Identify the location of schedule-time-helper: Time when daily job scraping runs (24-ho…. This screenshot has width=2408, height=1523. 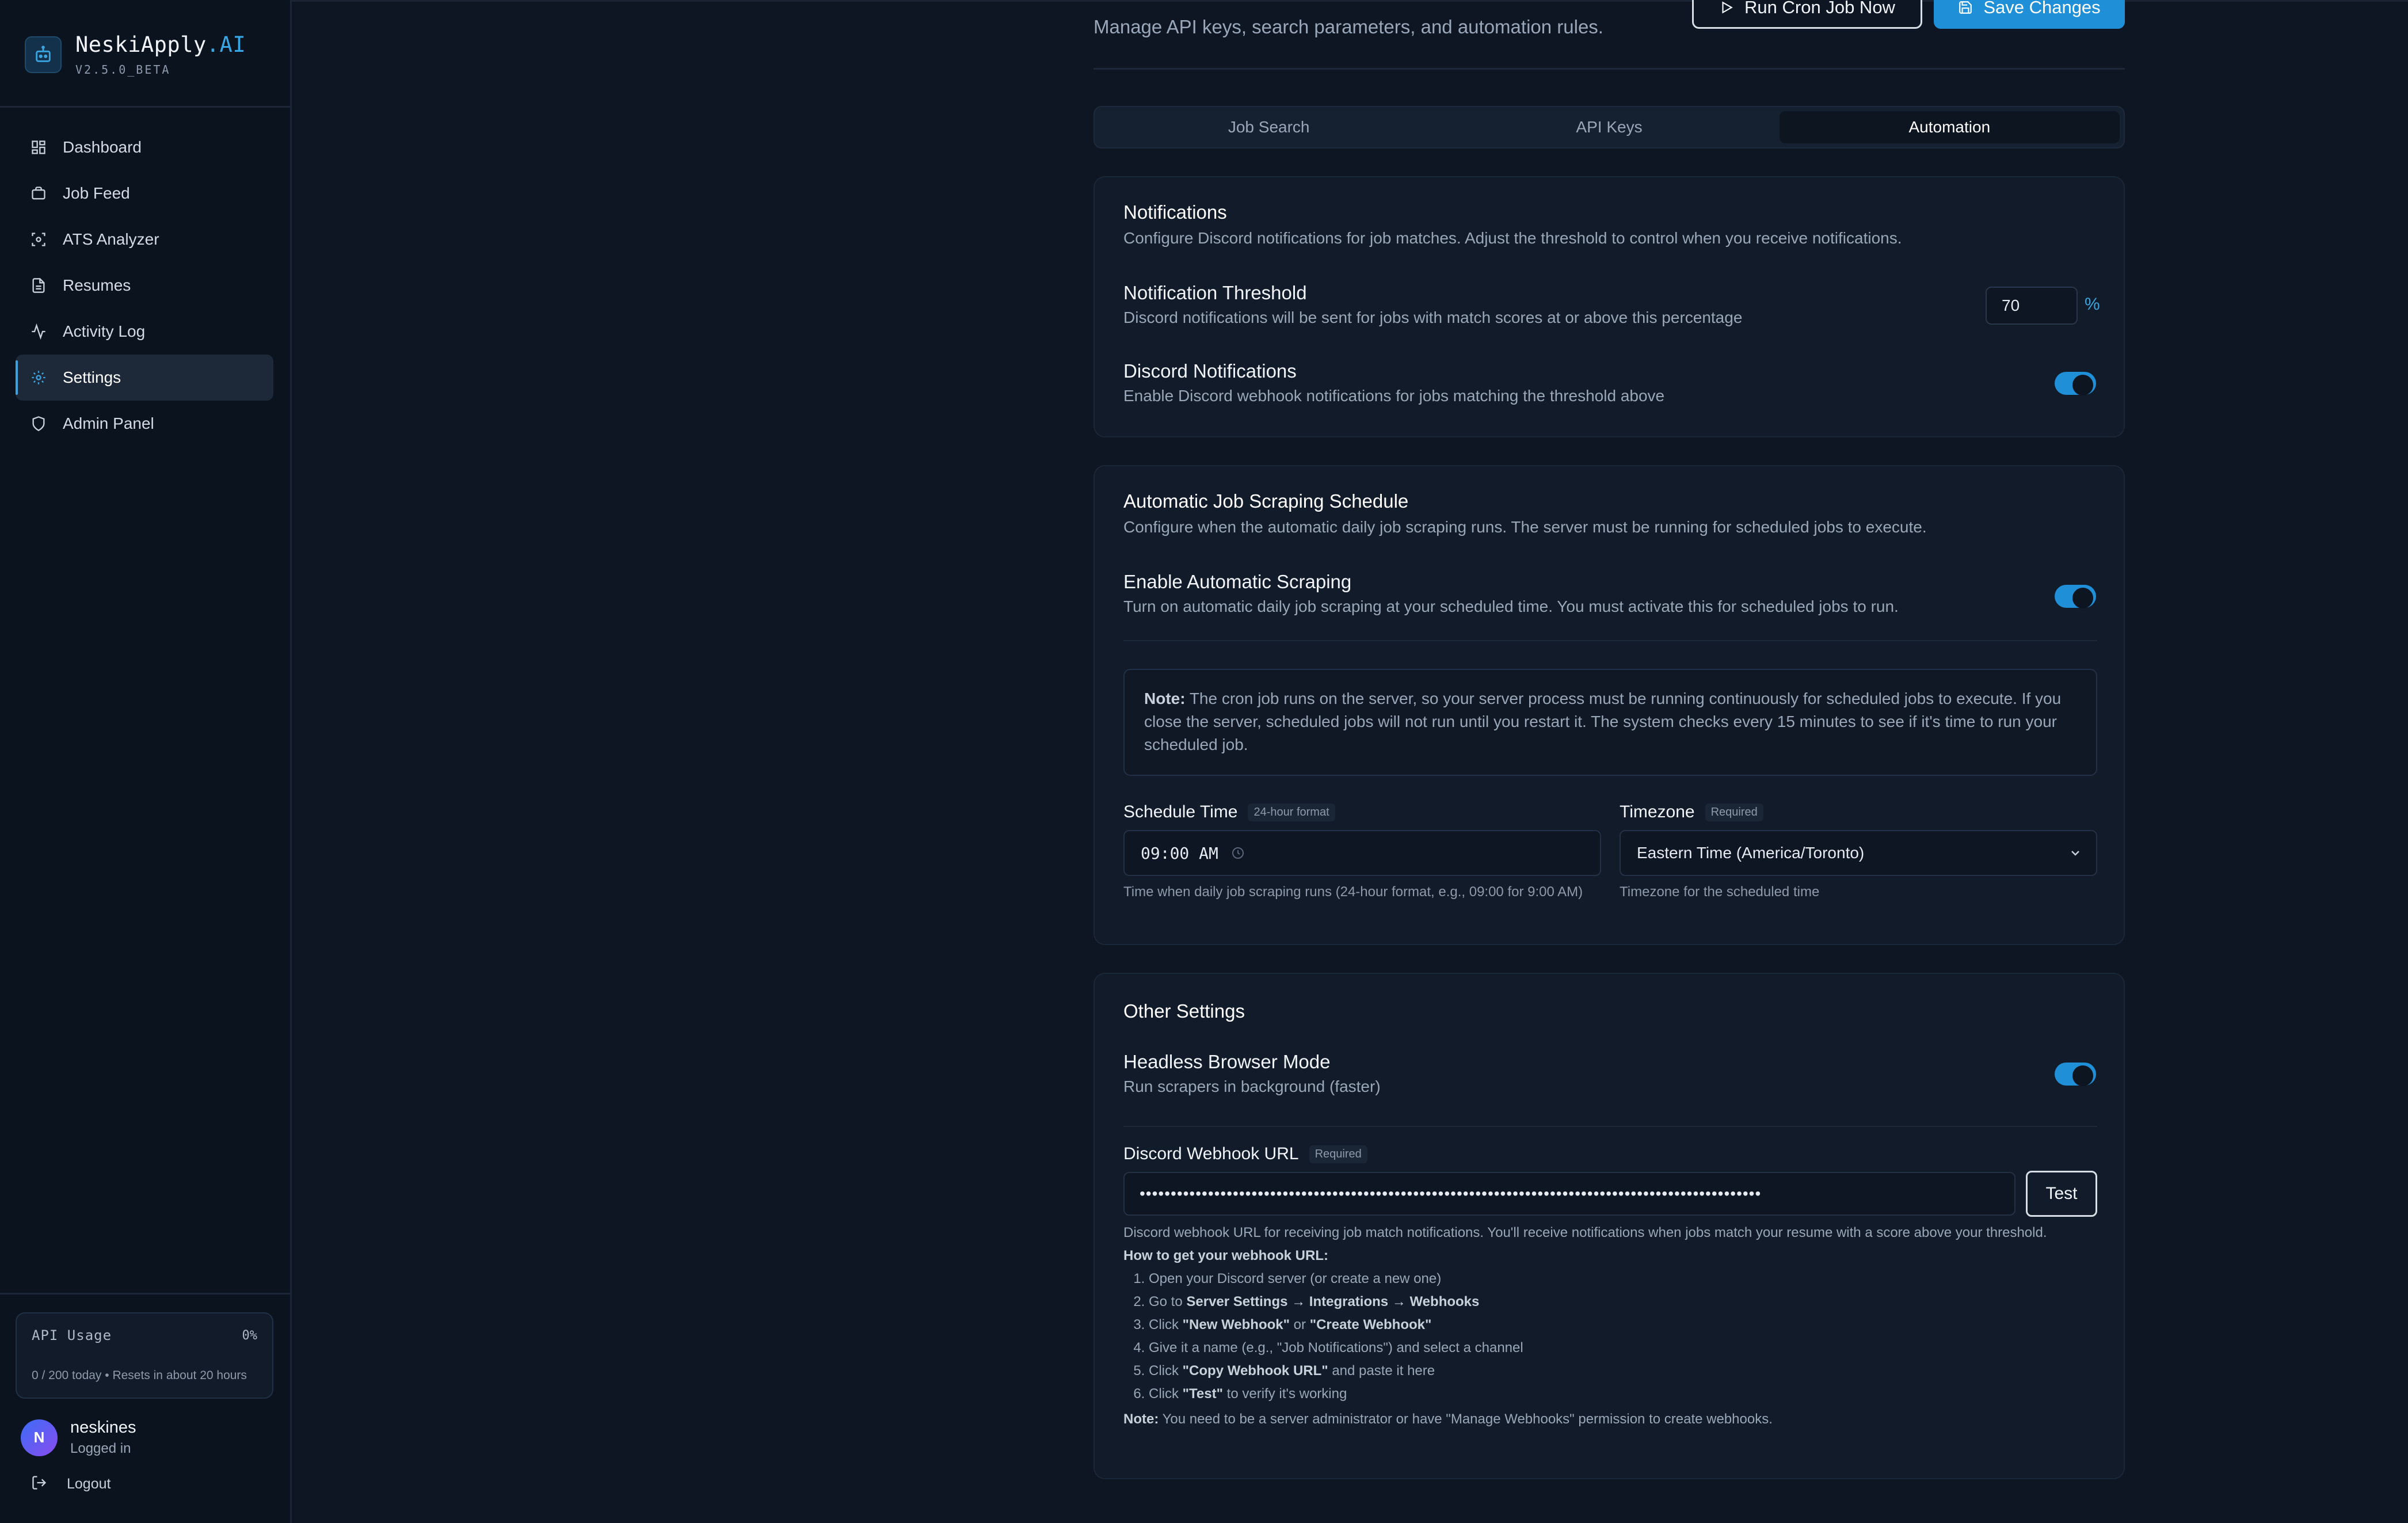
(1353, 892).